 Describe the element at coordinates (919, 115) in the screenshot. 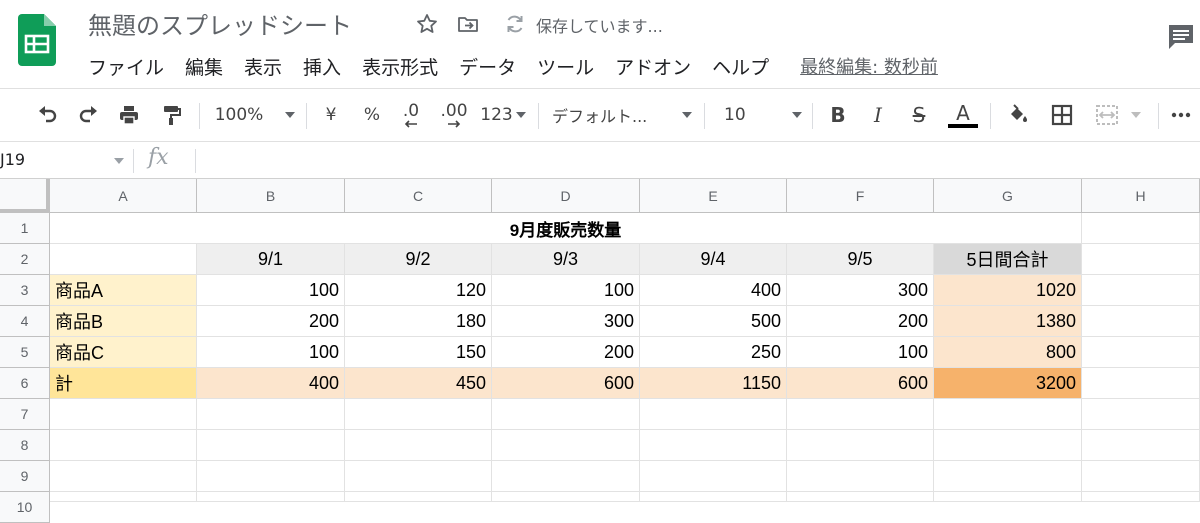

I see `strikethrough-button: S` at that location.